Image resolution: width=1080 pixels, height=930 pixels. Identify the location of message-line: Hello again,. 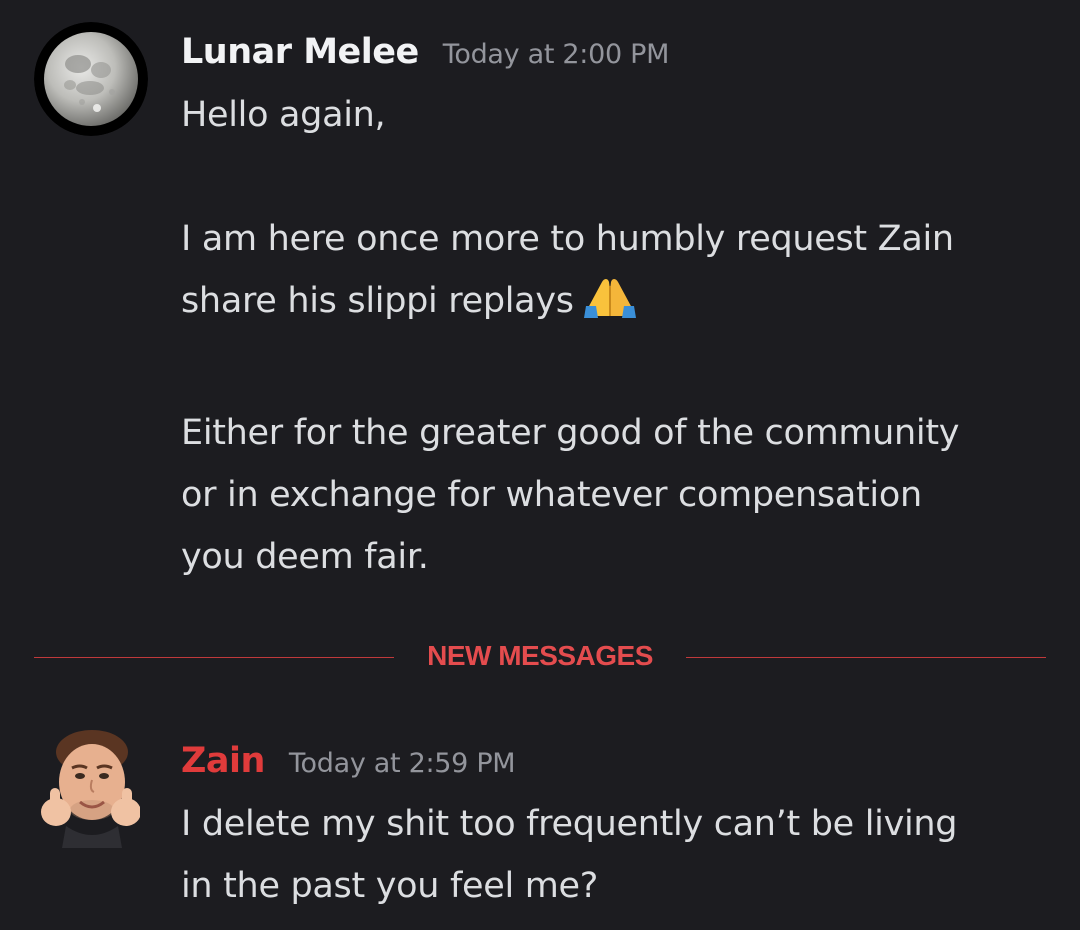
(283, 115).